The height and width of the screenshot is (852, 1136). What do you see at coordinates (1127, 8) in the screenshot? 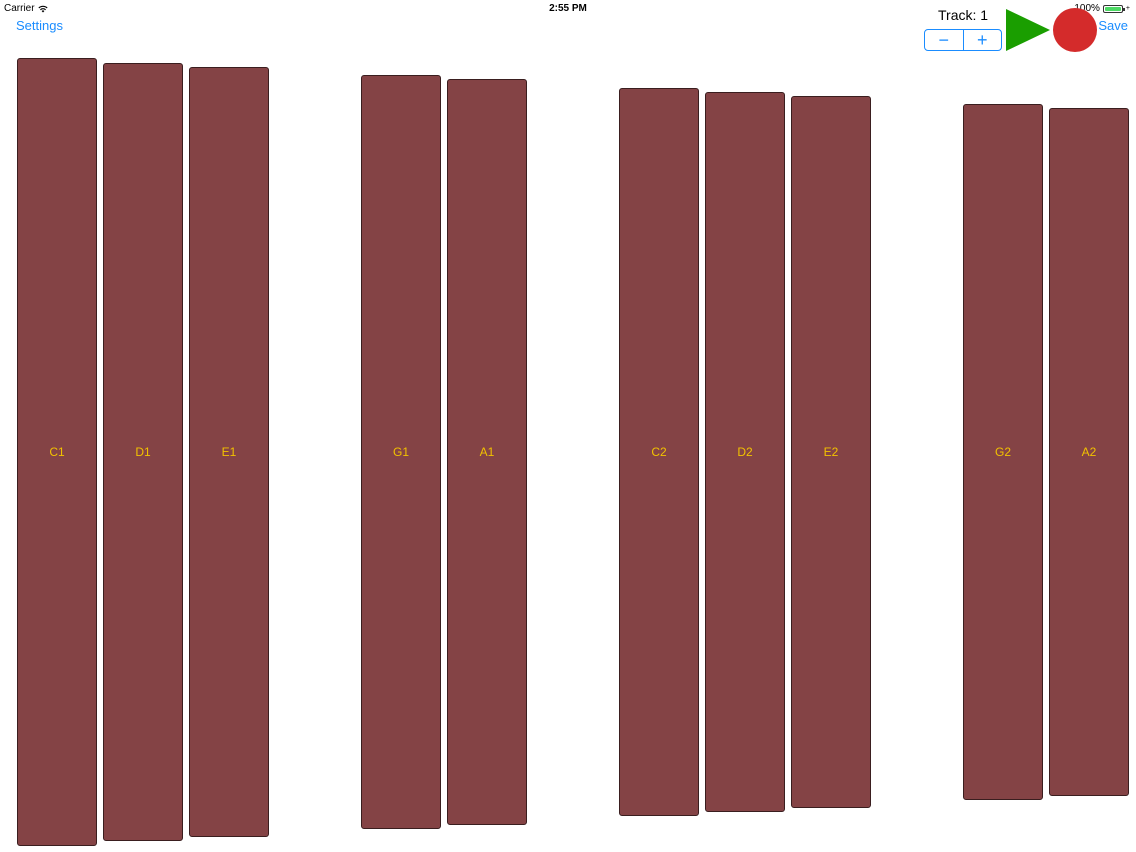
I see `charging-icon: +` at bounding box center [1127, 8].